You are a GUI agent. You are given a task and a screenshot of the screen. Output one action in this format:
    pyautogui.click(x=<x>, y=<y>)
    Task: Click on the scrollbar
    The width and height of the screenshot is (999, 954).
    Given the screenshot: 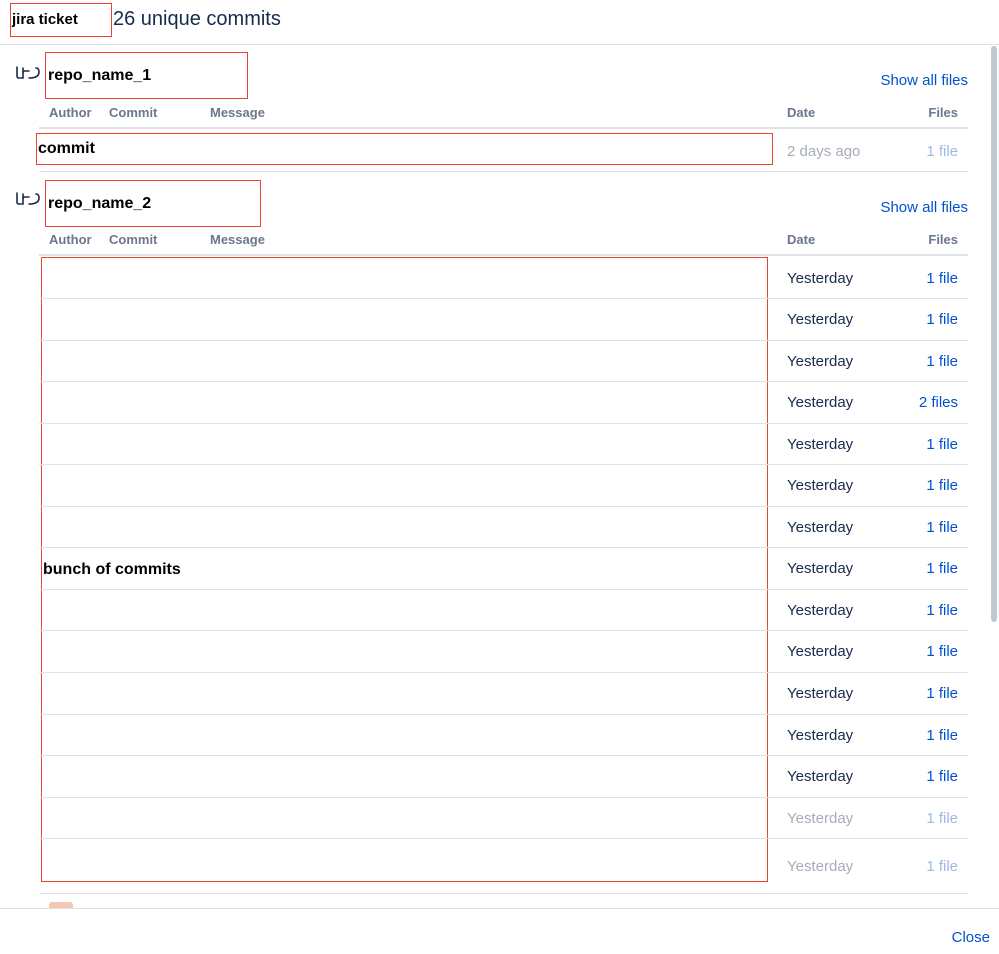 What is the action you would take?
    pyautogui.click(x=994, y=477)
    